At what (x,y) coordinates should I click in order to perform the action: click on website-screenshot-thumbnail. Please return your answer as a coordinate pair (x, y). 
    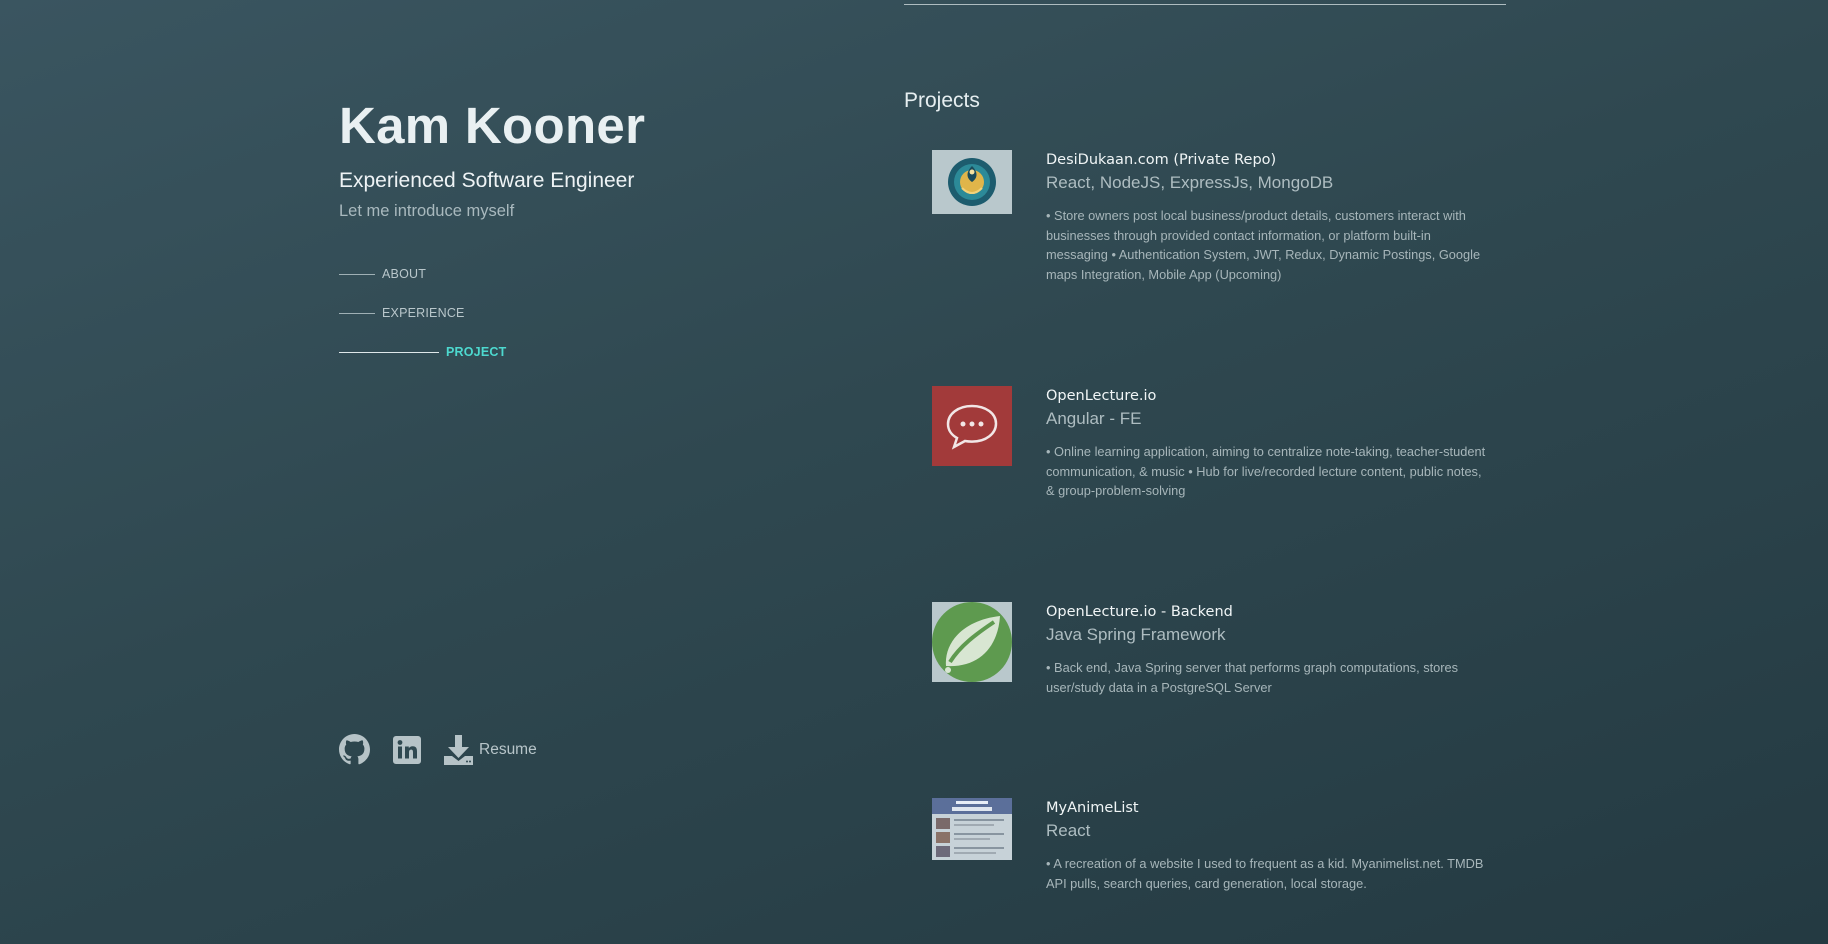
    Looking at the image, I should click on (972, 829).